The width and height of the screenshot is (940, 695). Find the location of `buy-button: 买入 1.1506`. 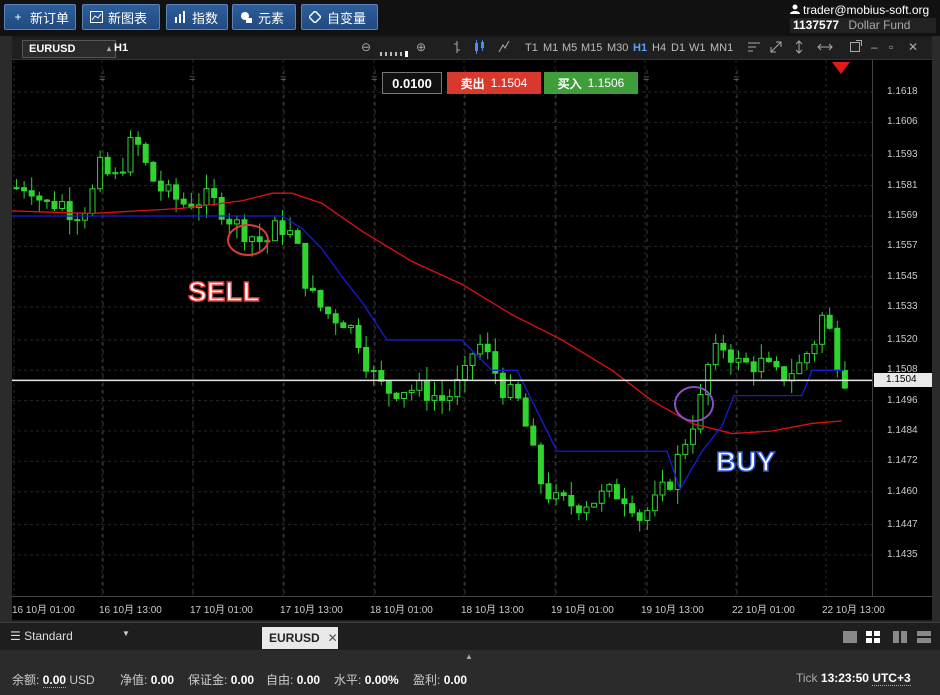

buy-button: 买入 1.1506 is located at coordinates (591, 83).